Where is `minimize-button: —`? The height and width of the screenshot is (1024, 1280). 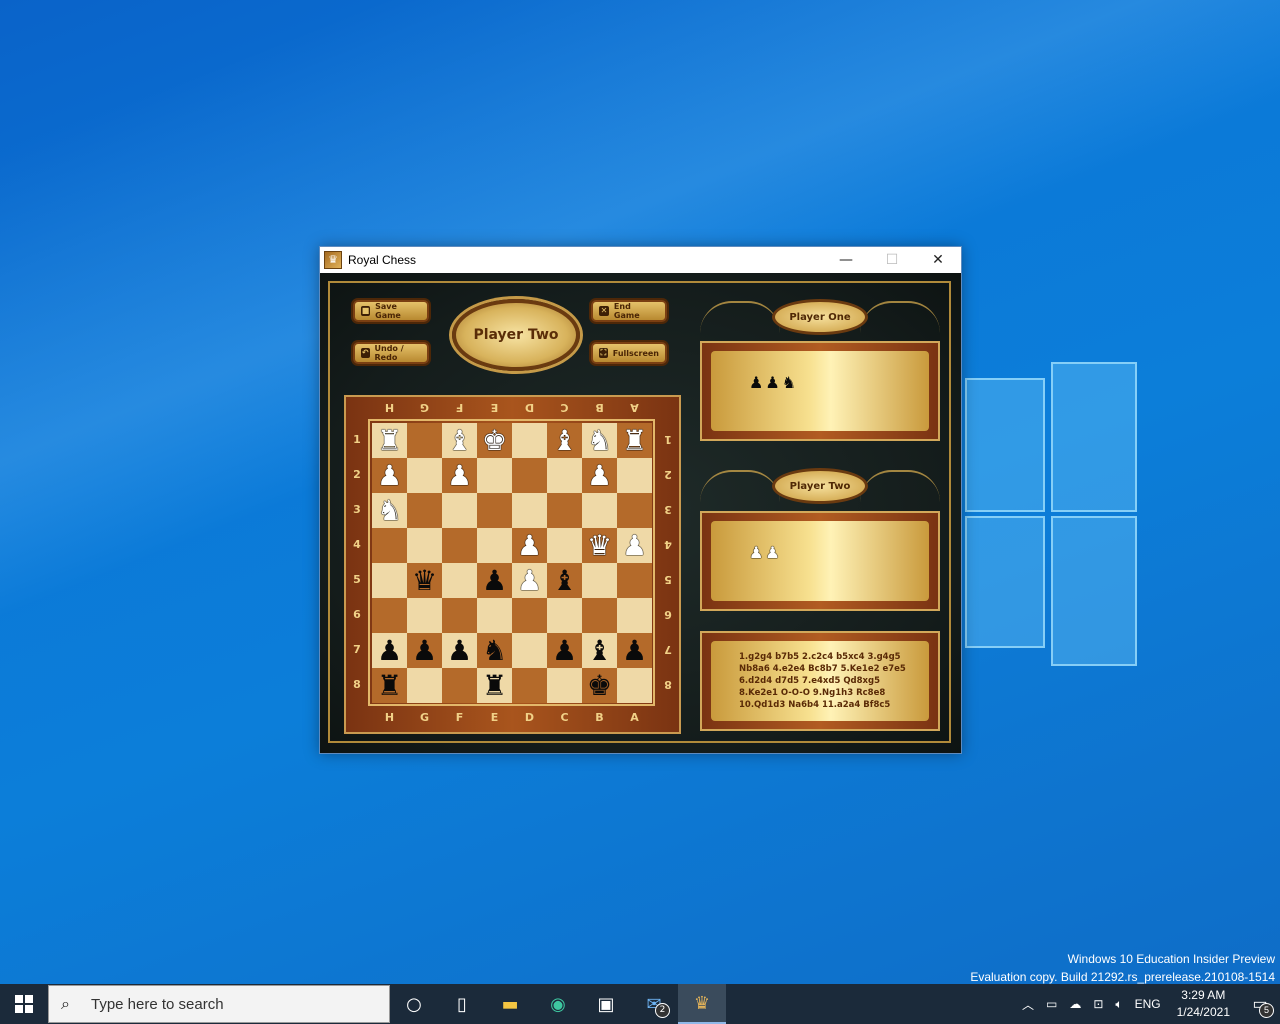
minimize-button: — is located at coordinates (846, 260).